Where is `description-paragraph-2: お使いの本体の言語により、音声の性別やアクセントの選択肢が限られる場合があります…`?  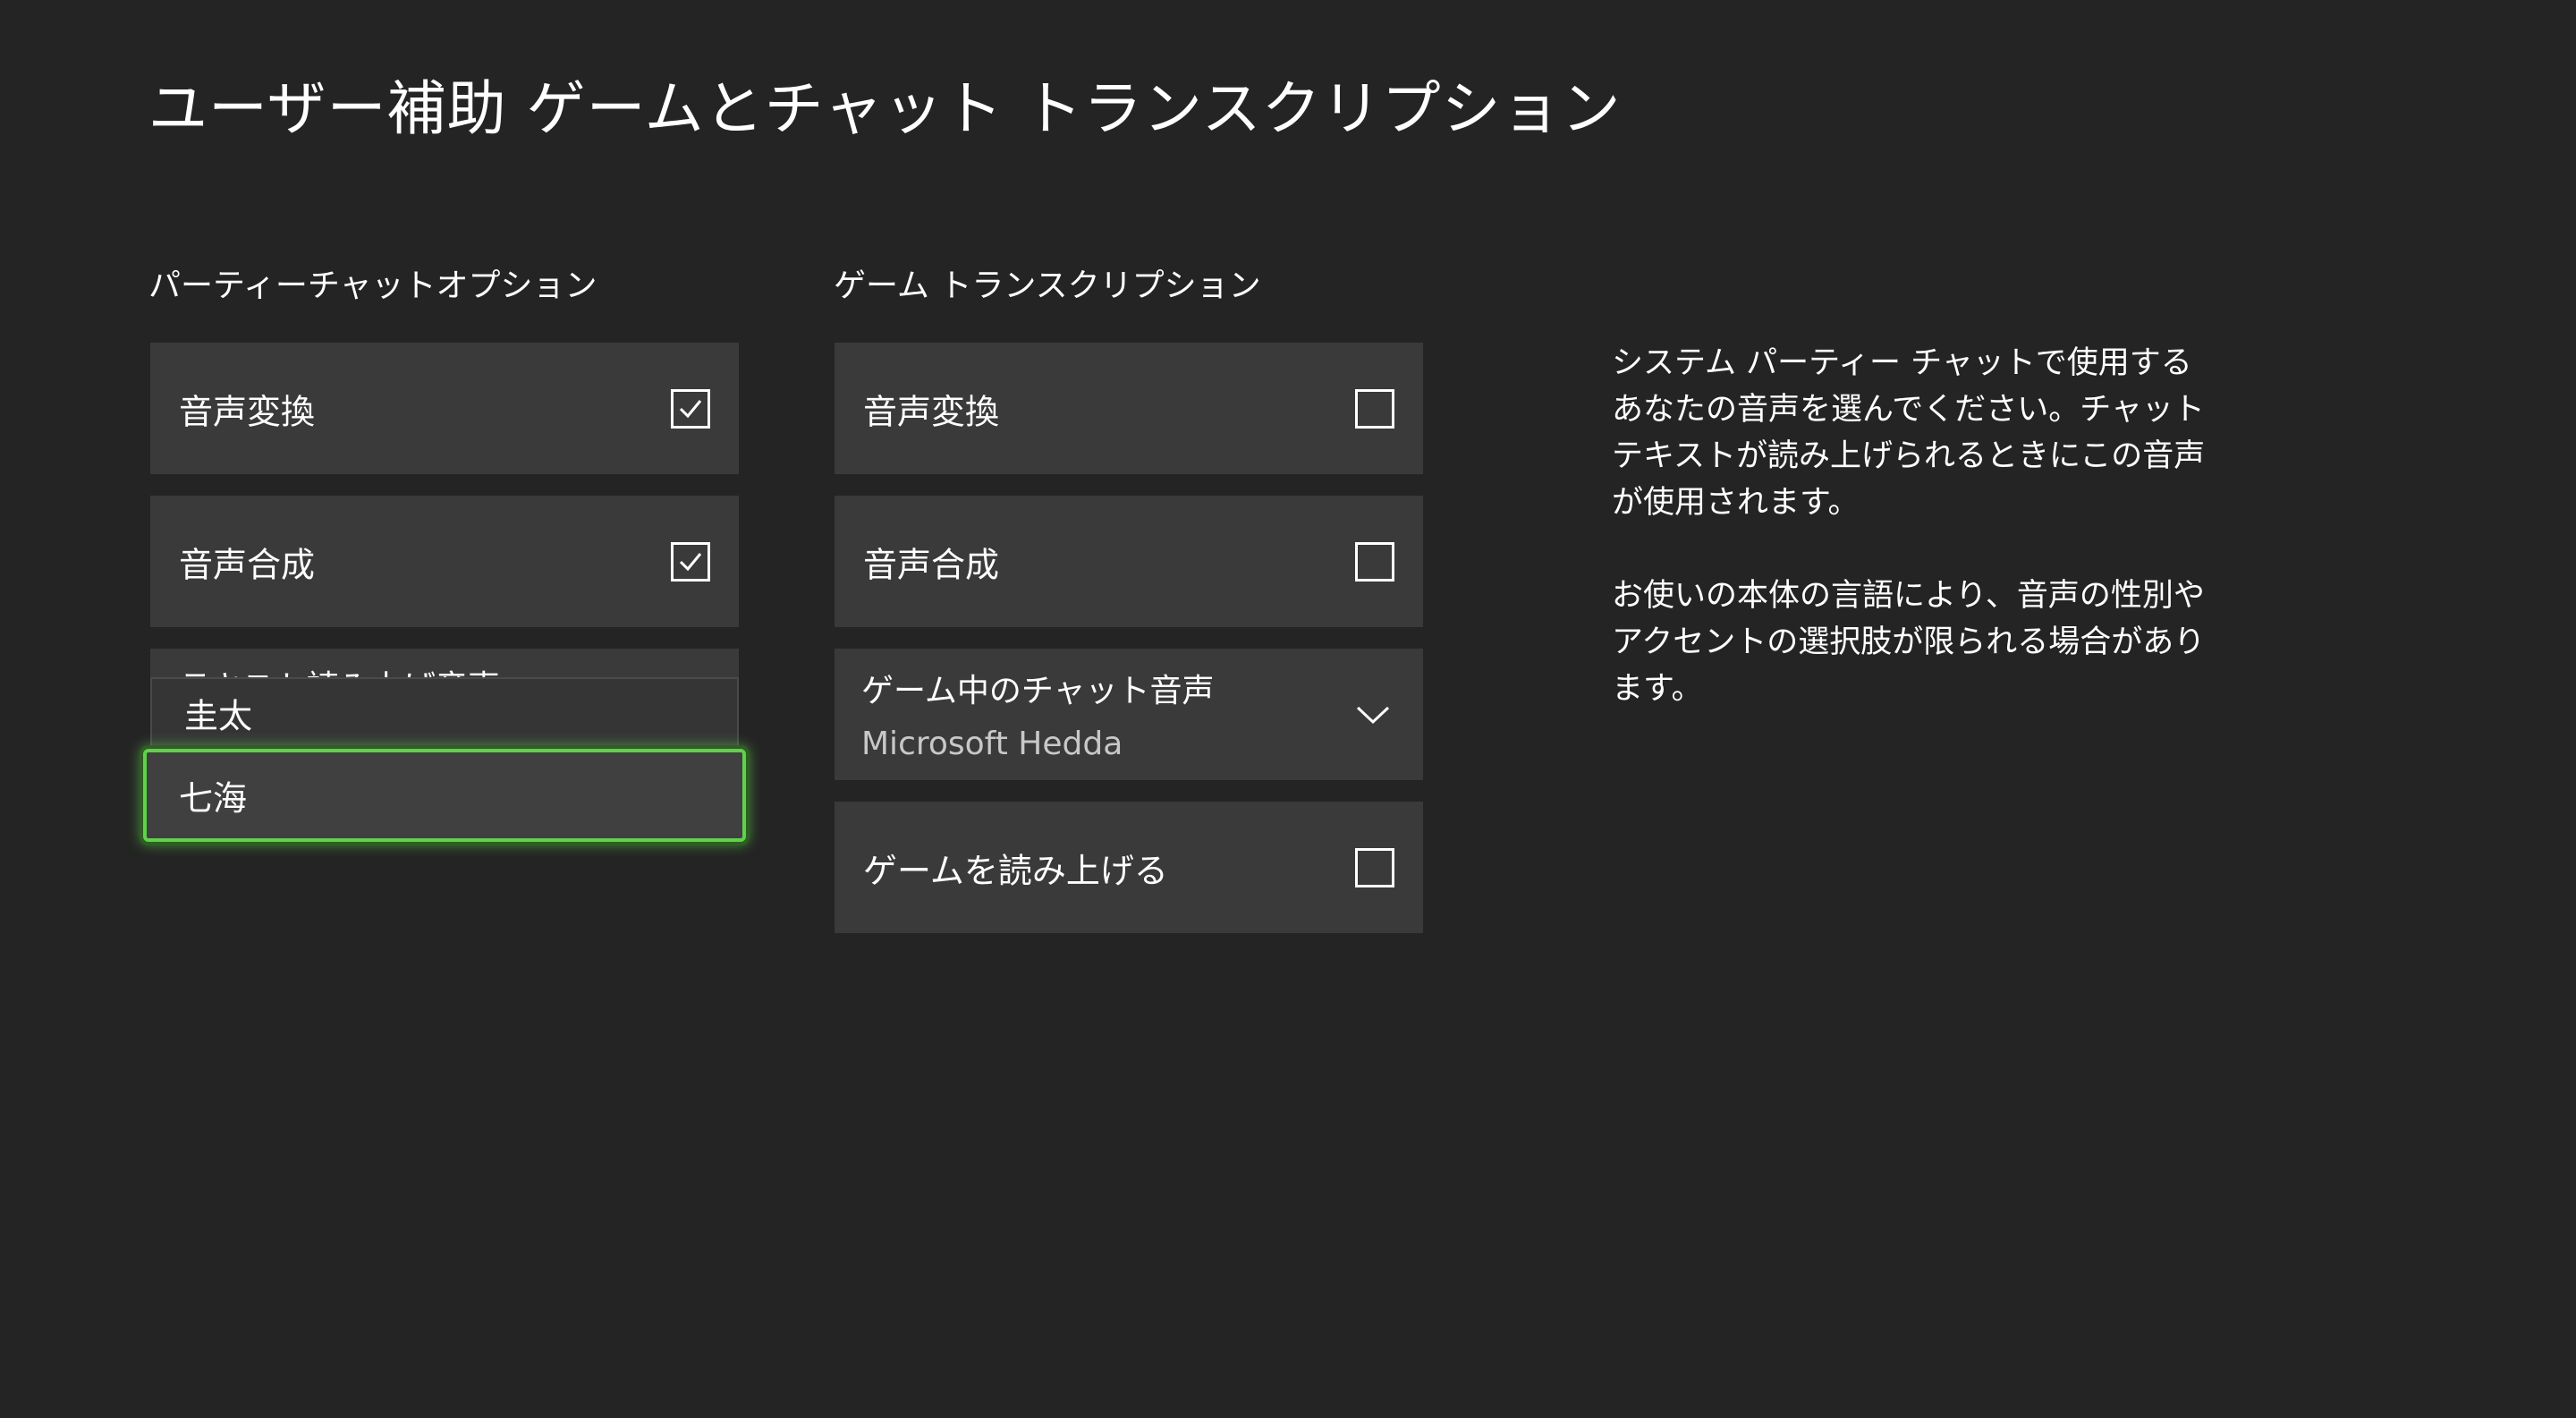
description-paragraph-2: お使いの本体の言語により、音声の性別やアクセントの選択肢が限られる場合があります… is located at coordinates (1909, 642).